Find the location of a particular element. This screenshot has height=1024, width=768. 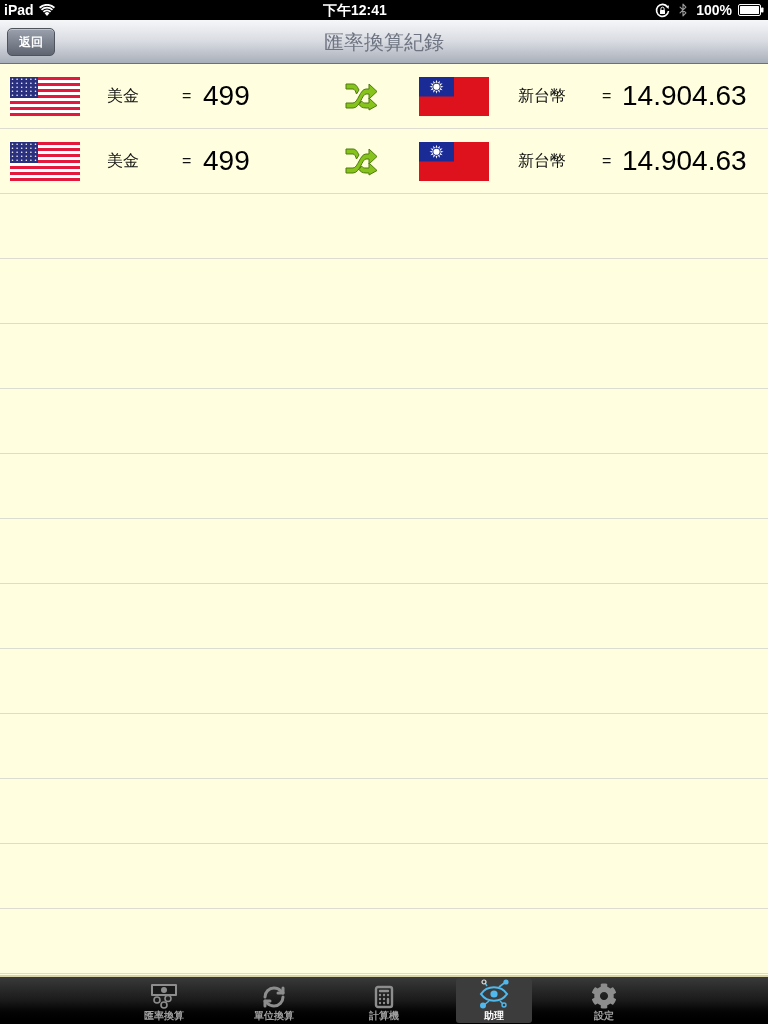

tab-button: 匯率換算 is located at coordinates (164, 1000).